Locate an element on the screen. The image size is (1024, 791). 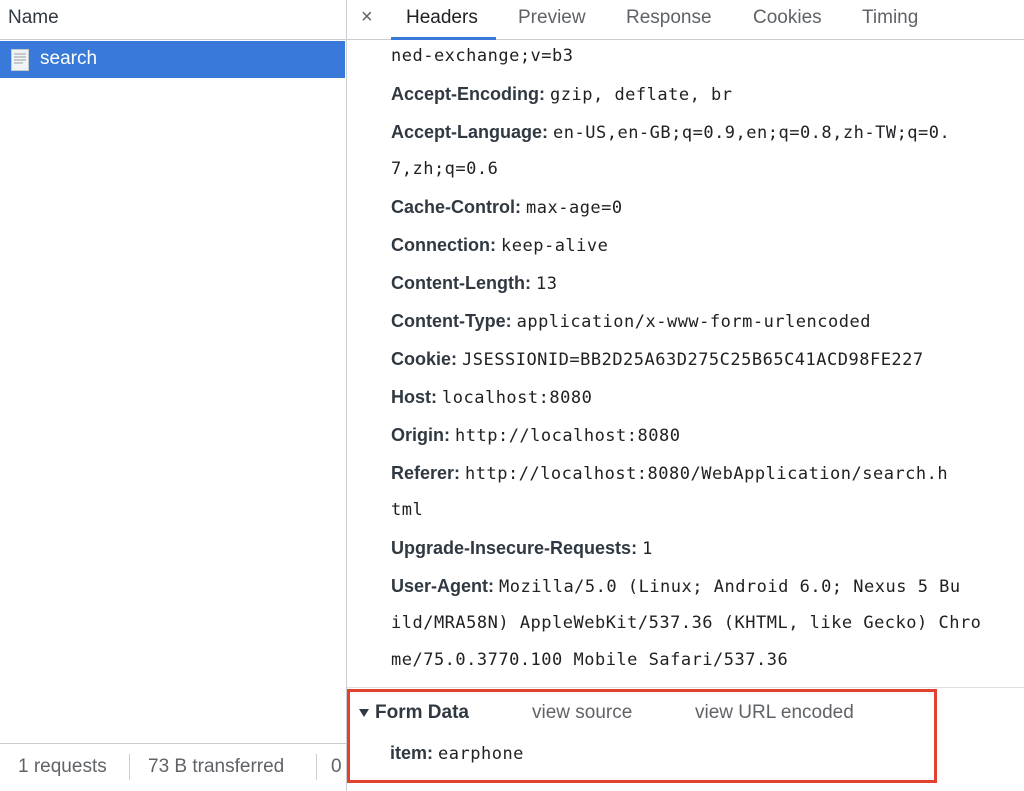
header-key: Origin: is located at coordinates (420, 435).